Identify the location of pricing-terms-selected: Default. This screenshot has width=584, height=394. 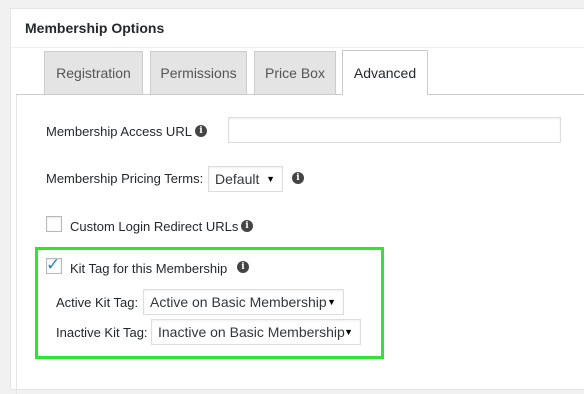
(237, 179).